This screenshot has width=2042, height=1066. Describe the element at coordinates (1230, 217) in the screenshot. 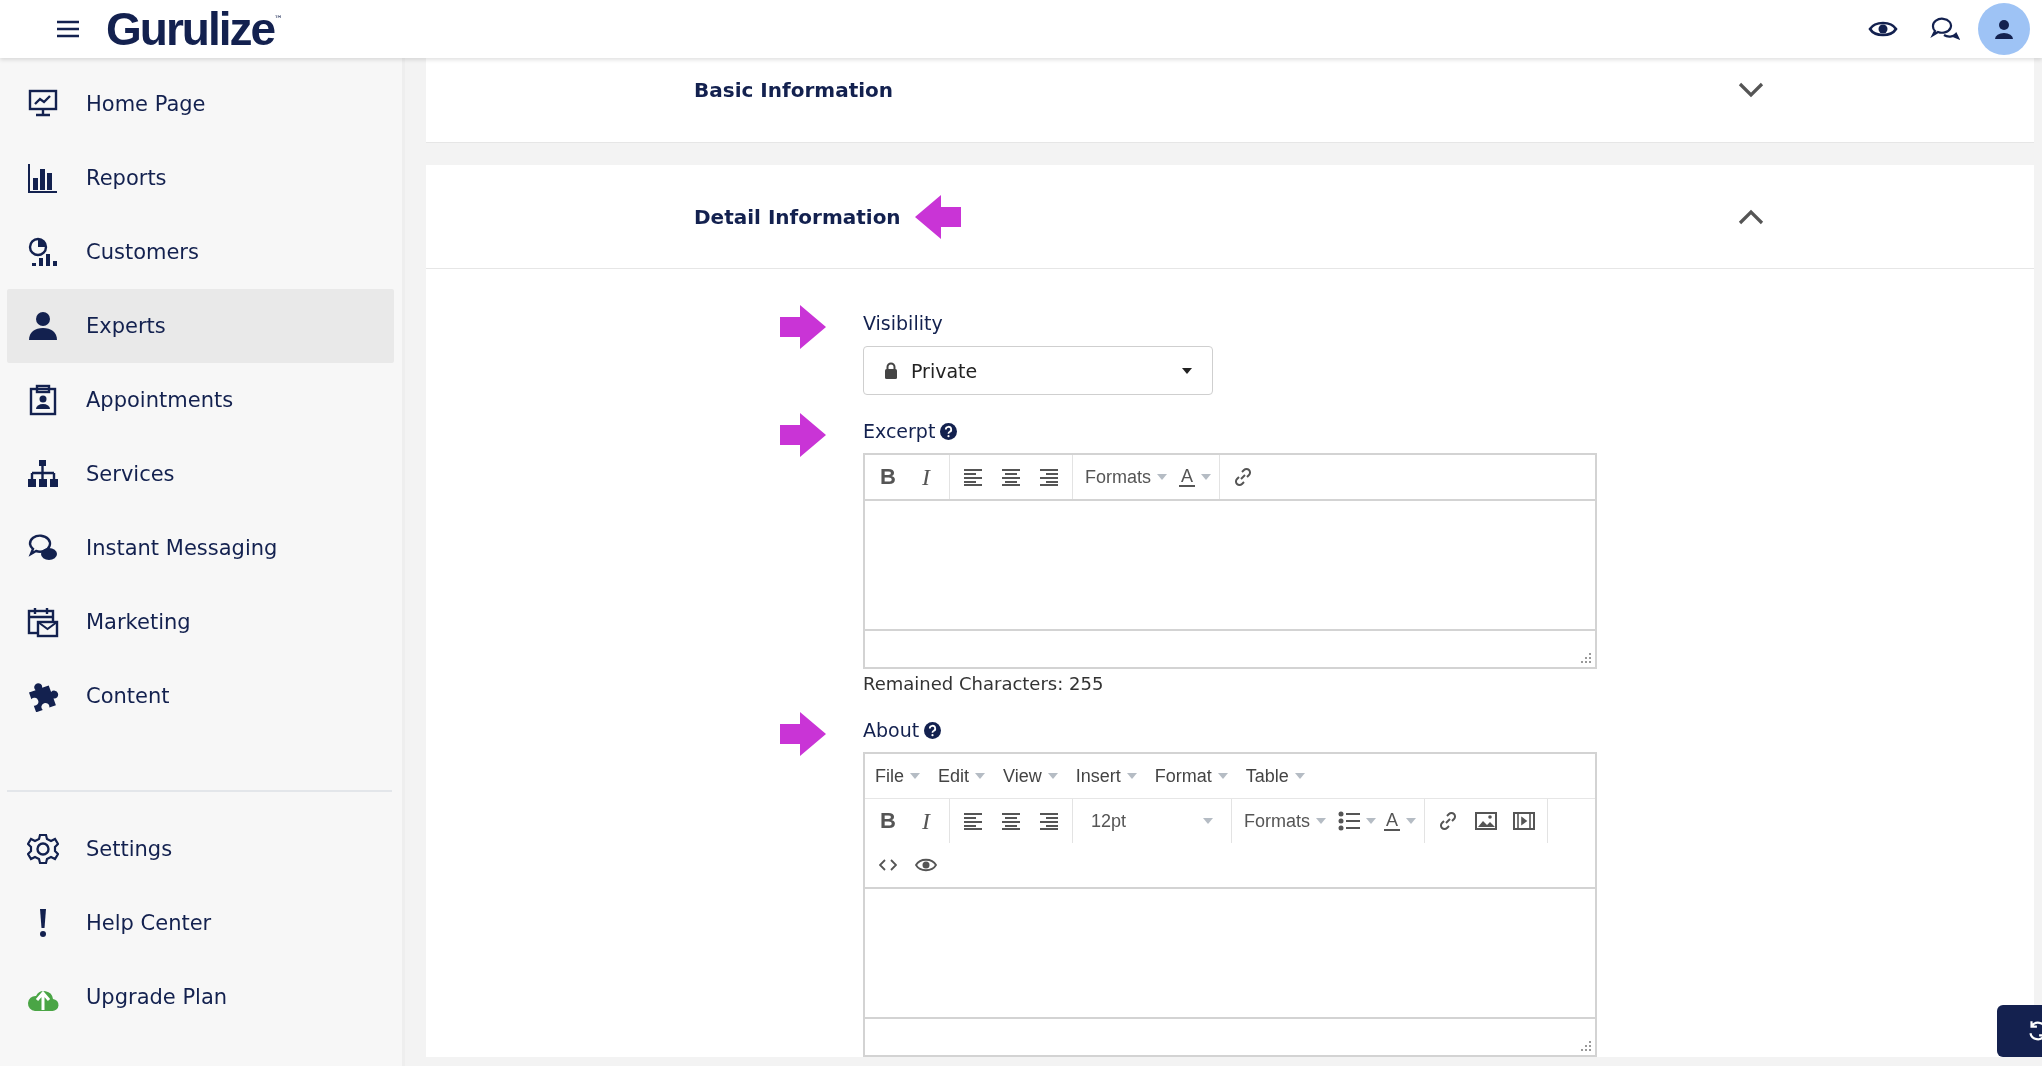

I see `section-header: Detail Information` at that location.